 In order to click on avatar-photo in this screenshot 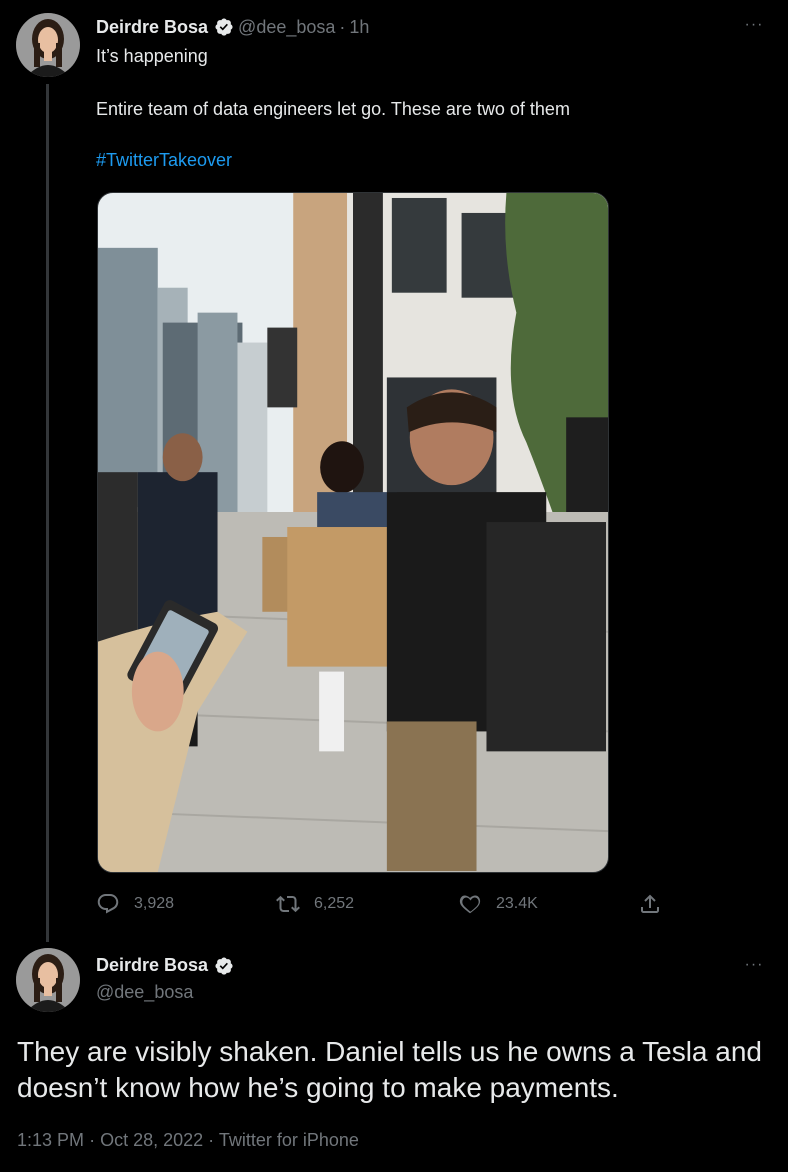, I will do `click(48, 45)`.